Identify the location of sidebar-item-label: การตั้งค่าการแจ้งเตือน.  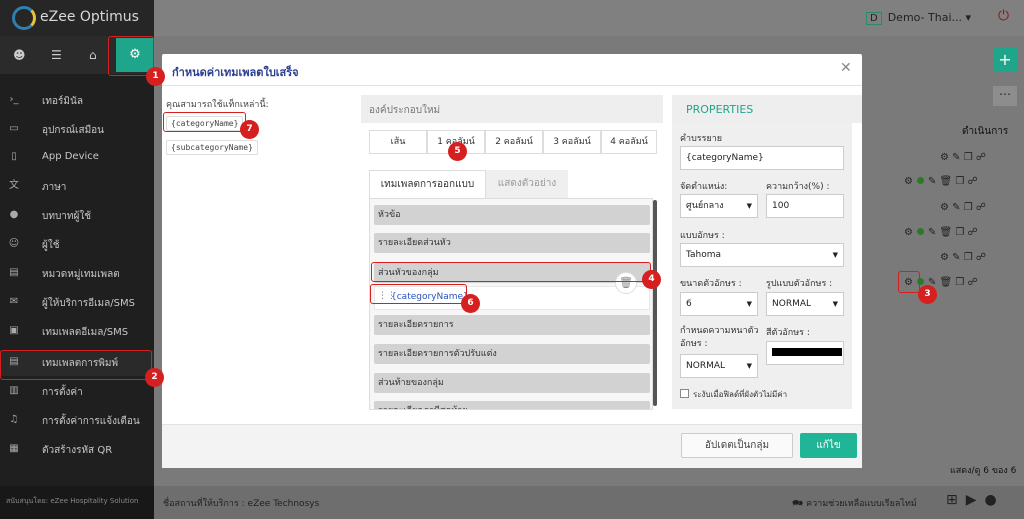
(91, 421).